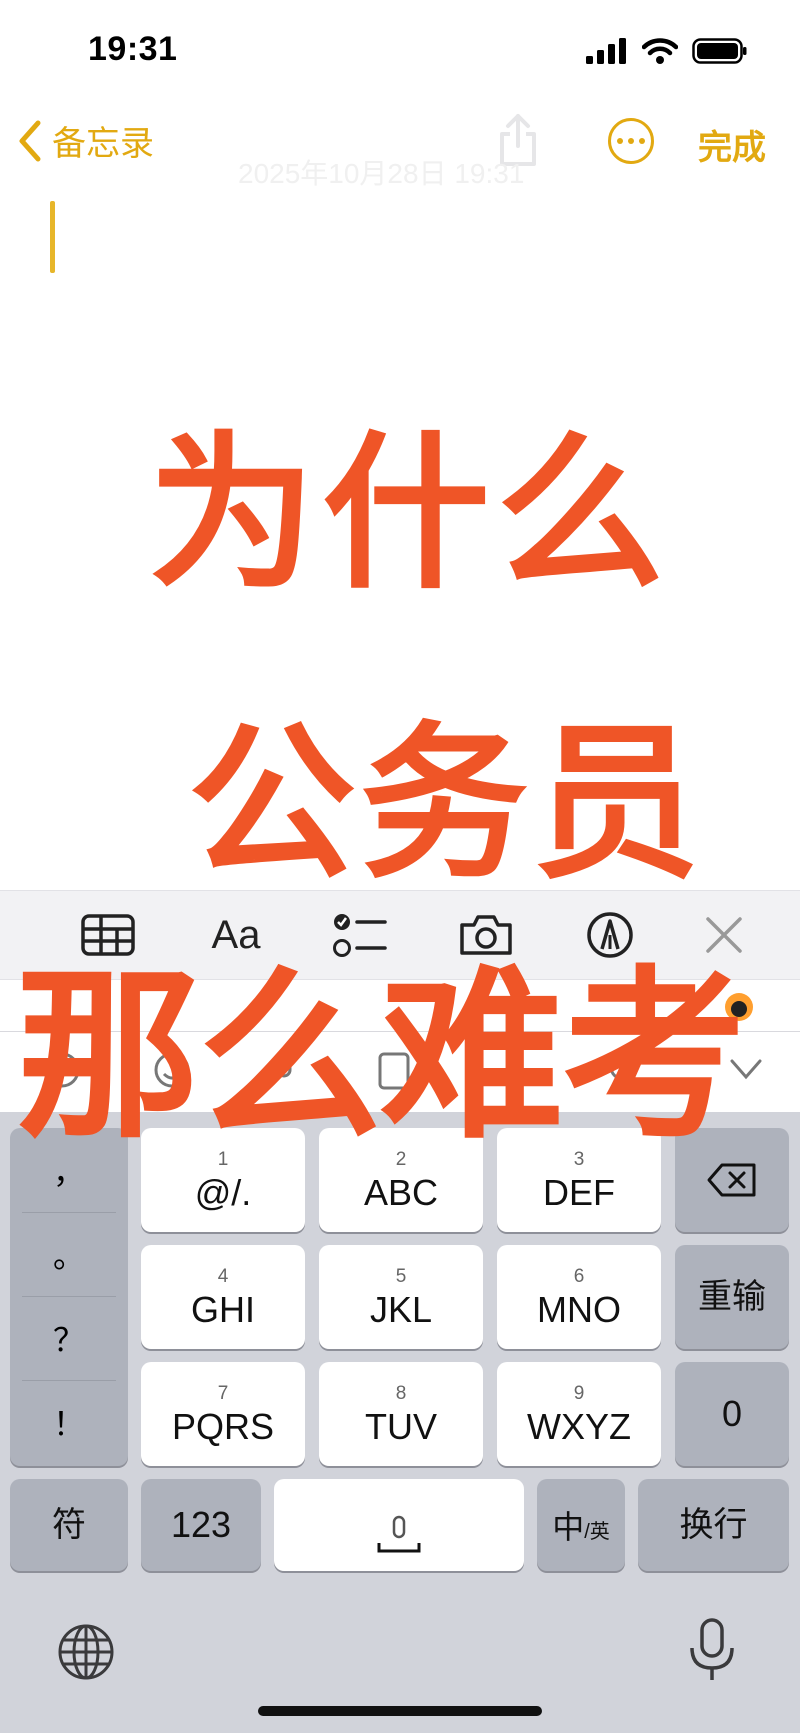  What do you see at coordinates (133, 49) in the screenshot?
I see `status-time: 19:31` at bounding box center [133, 49].